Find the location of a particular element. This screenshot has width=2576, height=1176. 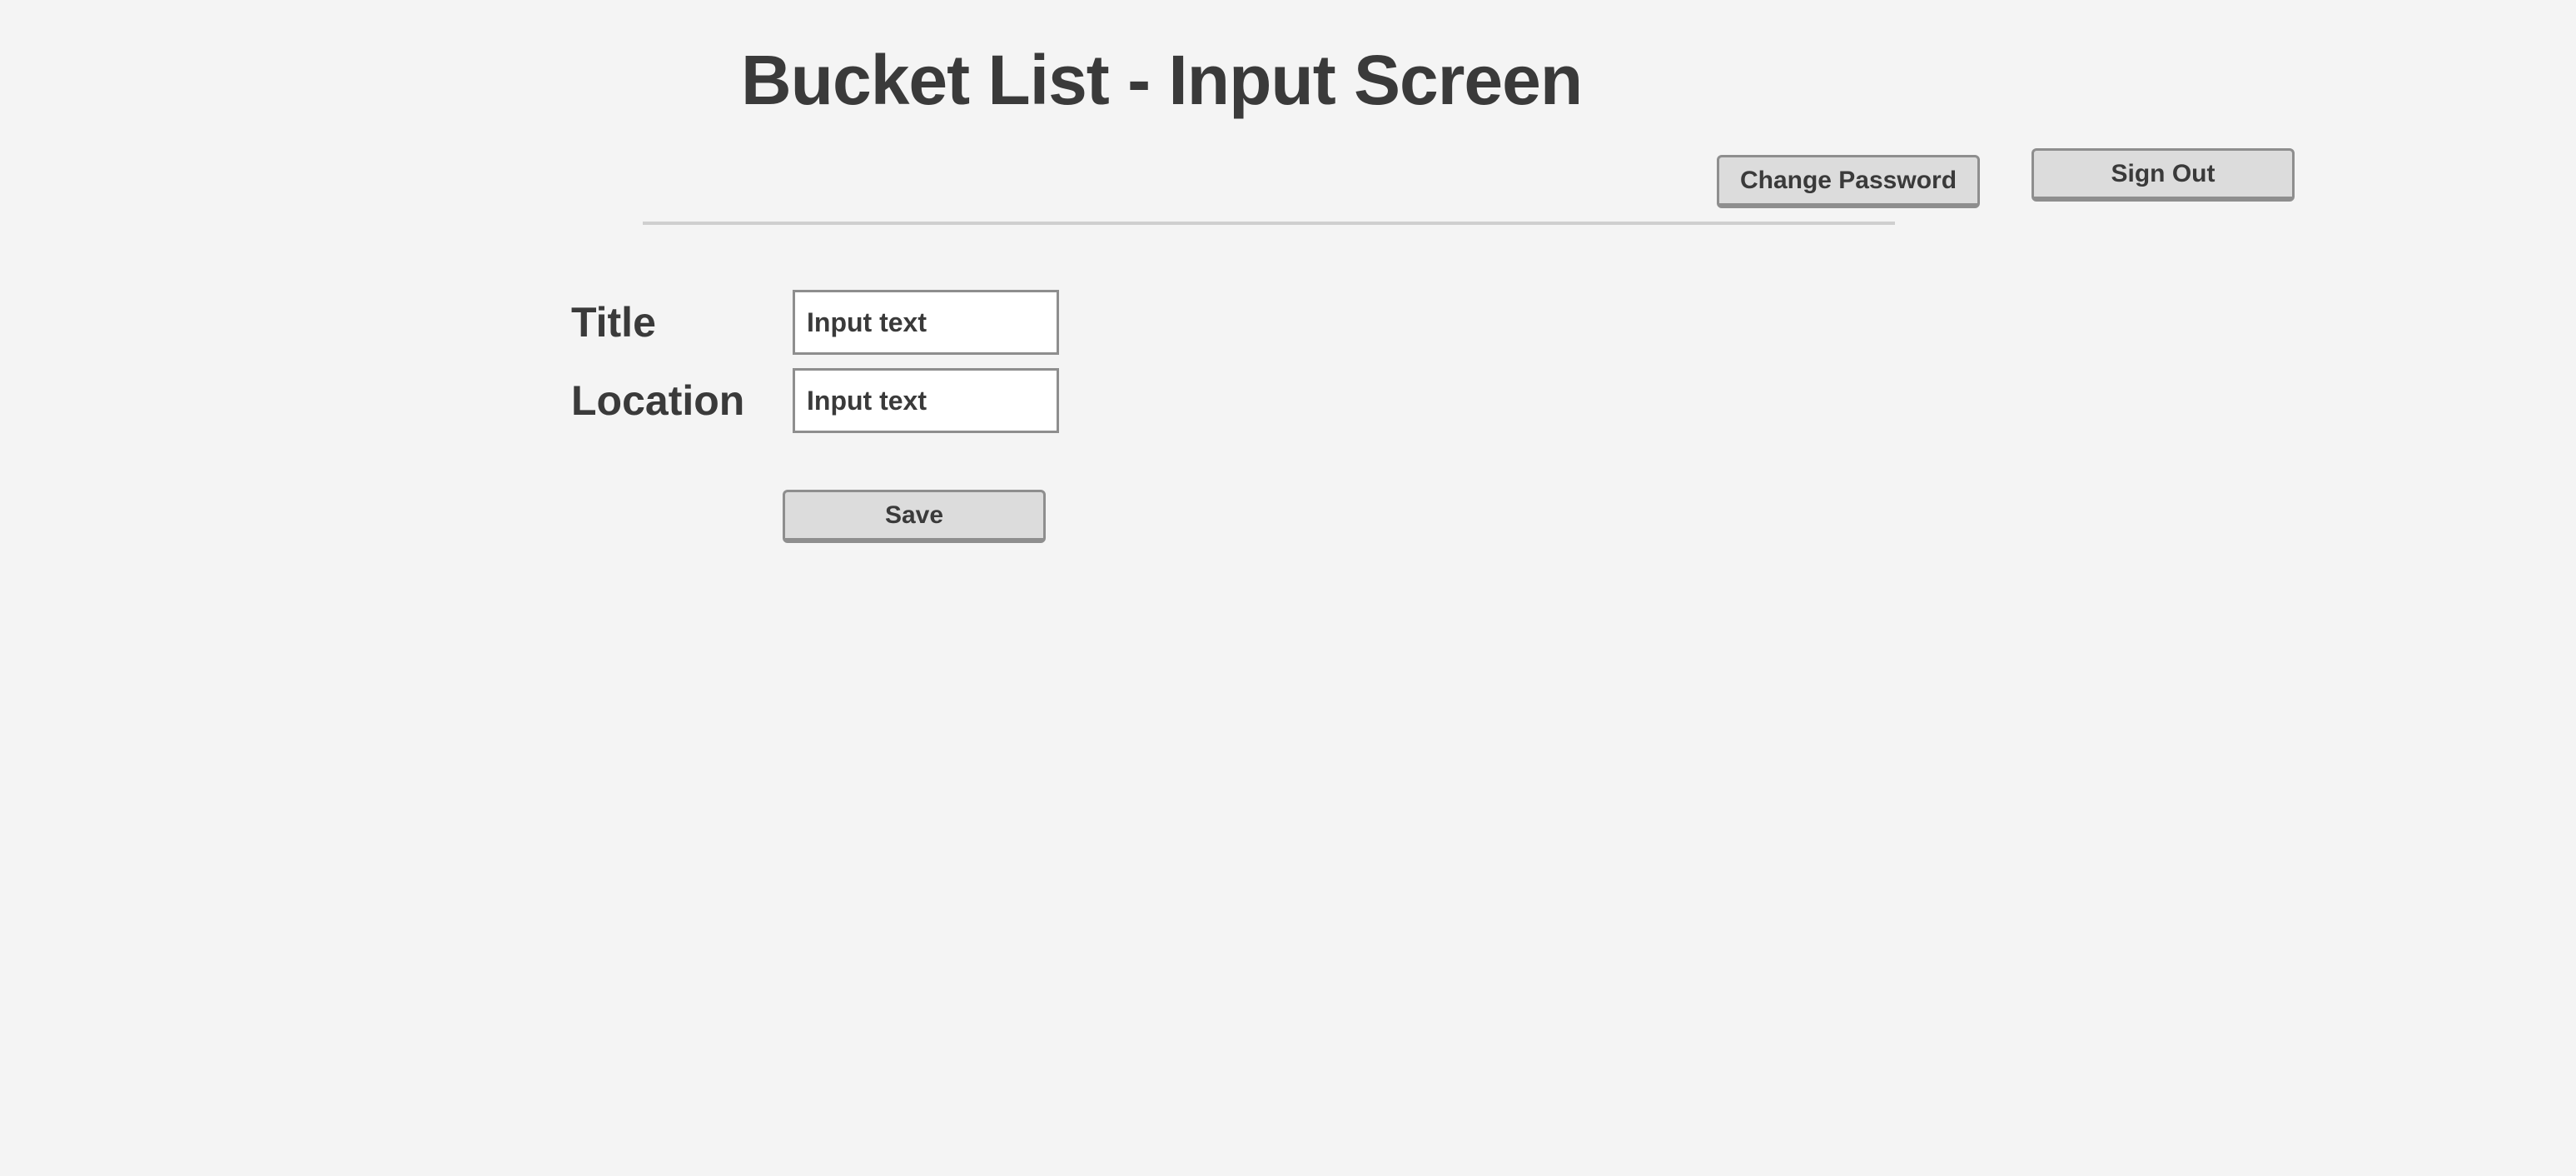

sign-out-button: Sign Out is located at coordinates (2163, 175).